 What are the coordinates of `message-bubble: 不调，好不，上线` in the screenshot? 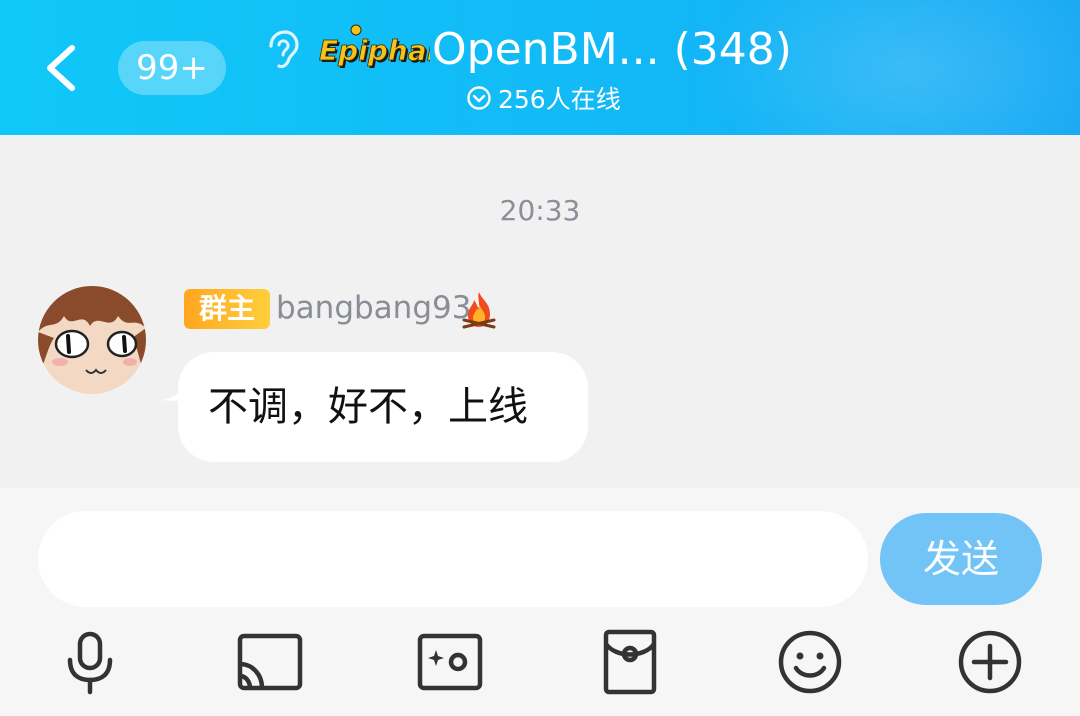 It's located at (383, 407).